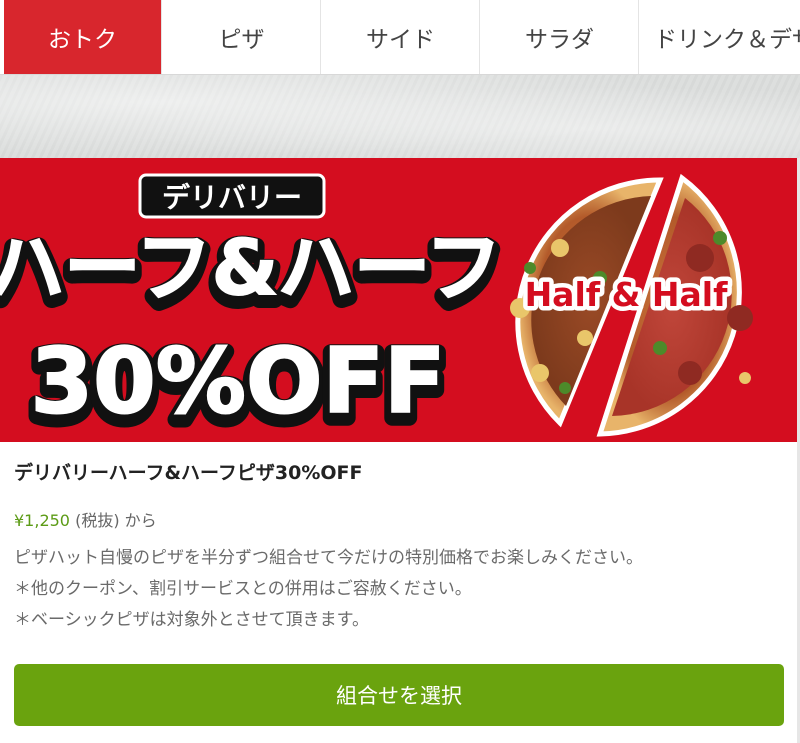 The image size is (800, 743). Describe the element at coordinates (328, 558) in the screenshot. I see `description-line: ピザハット自慢のピザを半分ずつ組合せて今だけの特別価格でお楽しみください。` at that location.